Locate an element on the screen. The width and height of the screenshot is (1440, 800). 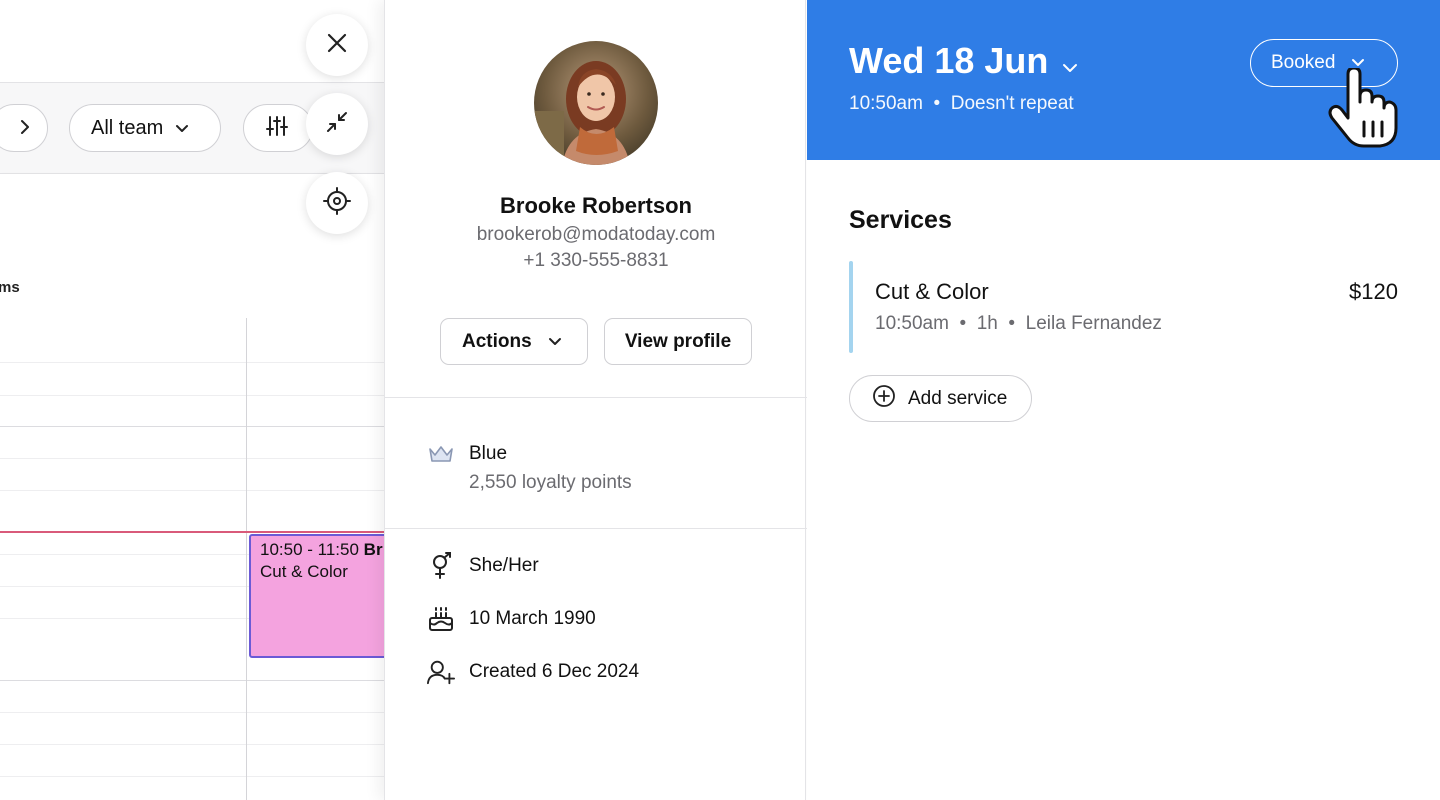
appointment-time: 10:50am is located at coordinates (886, 103).